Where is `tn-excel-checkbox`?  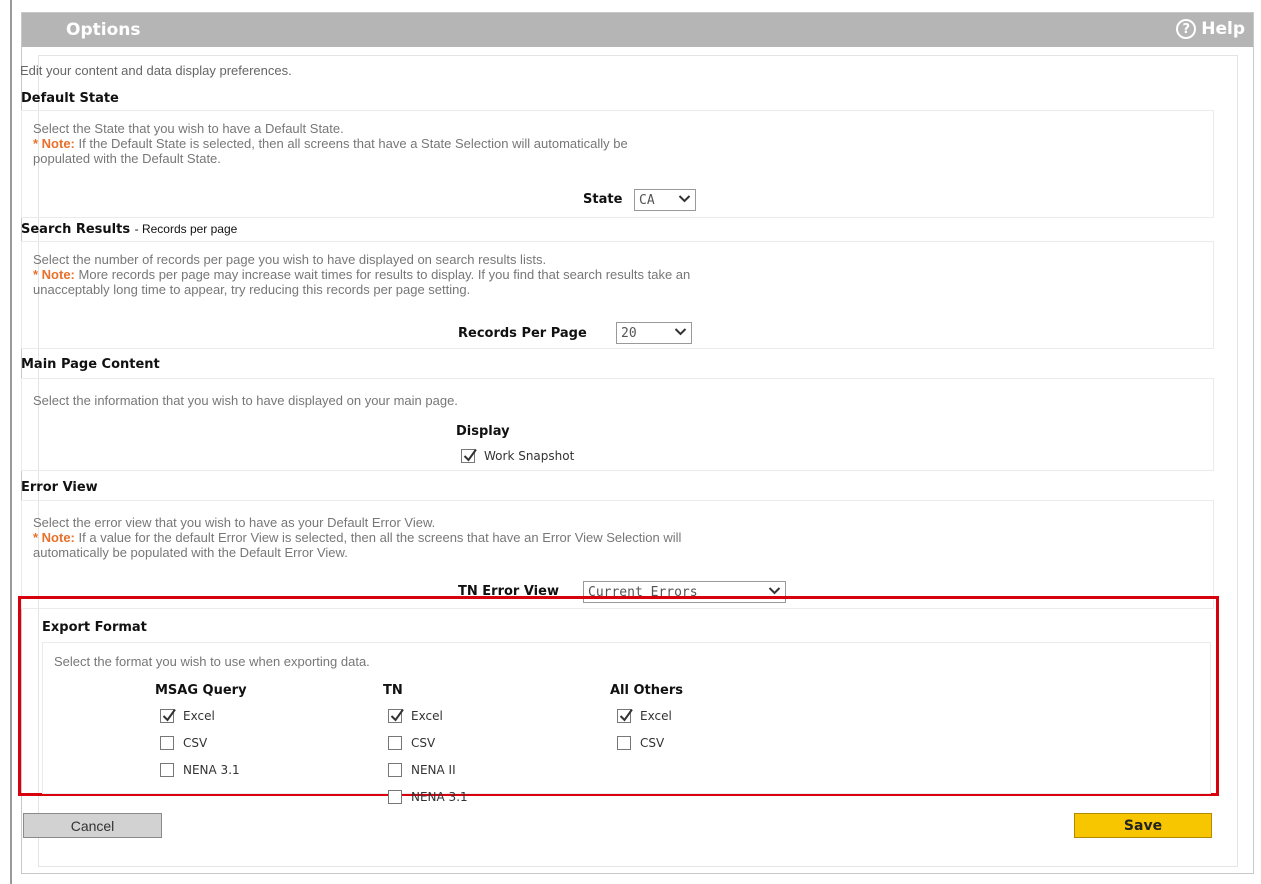
tn-excel-checkbox is located at coordinates (396, 715).